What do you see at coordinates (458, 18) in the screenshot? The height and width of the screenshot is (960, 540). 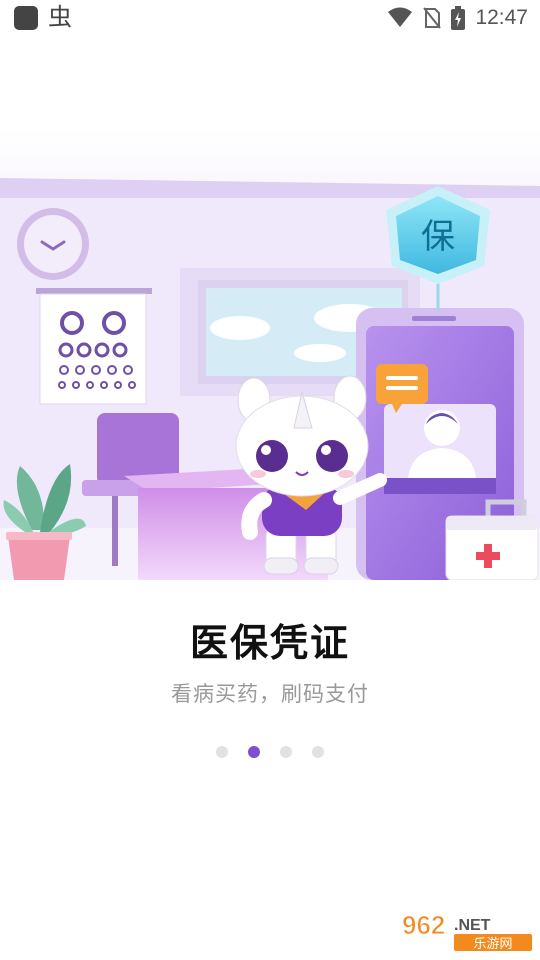 I see `battery-icon` at bounding box center [458, 18].